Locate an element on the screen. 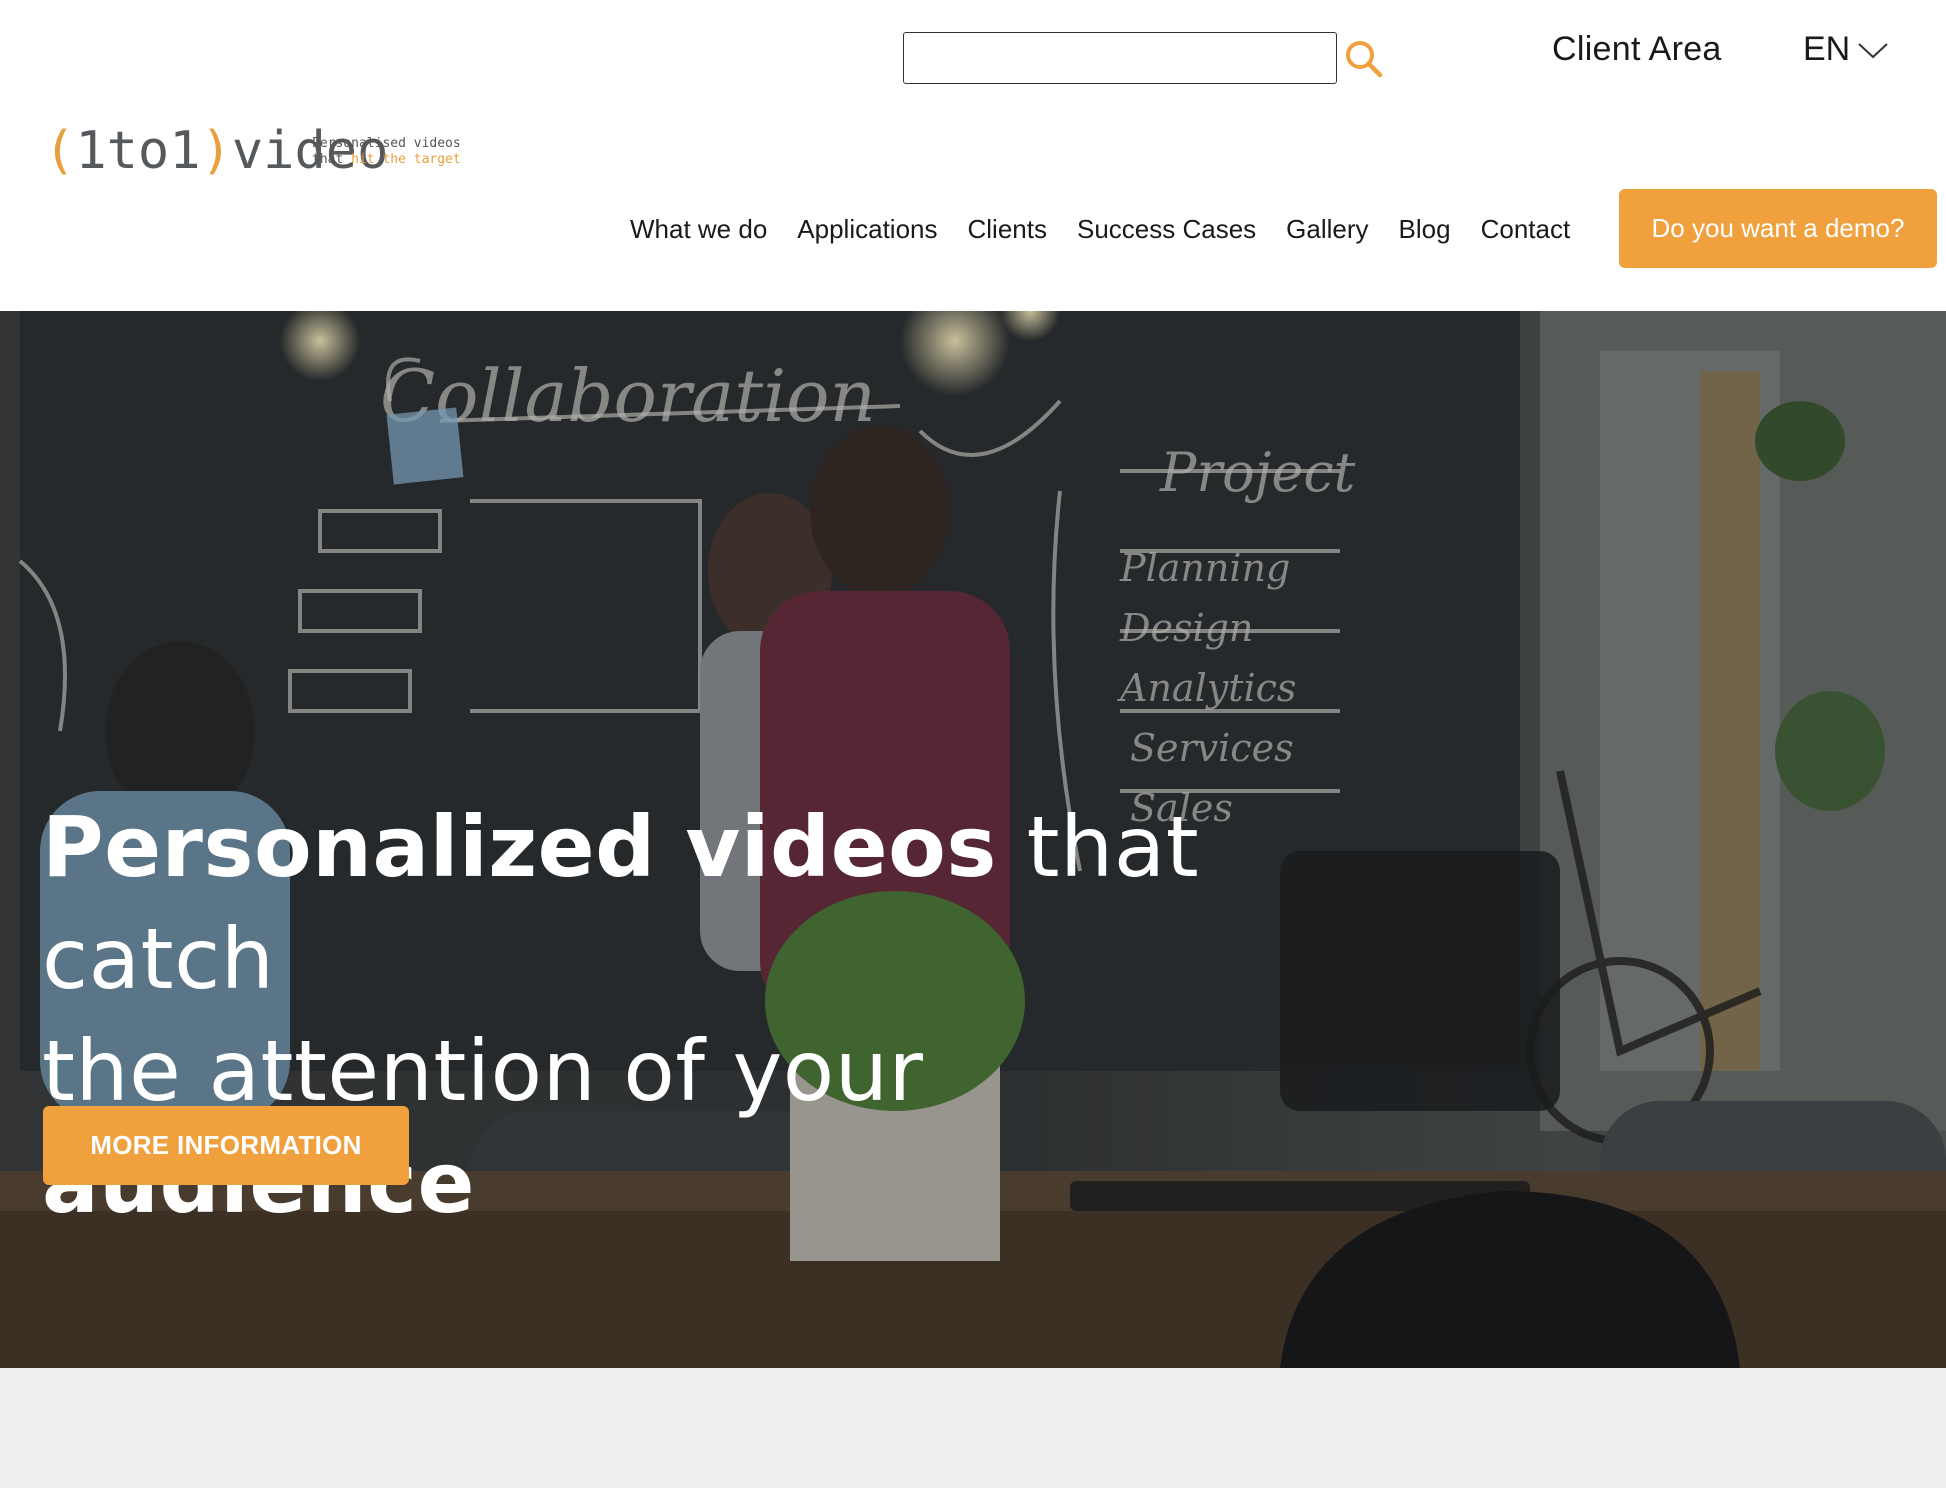 The width and height of the screenshot is (1946, 1488). hero-title-bold-1: Personalized videos is located at coordinates (519, 847).